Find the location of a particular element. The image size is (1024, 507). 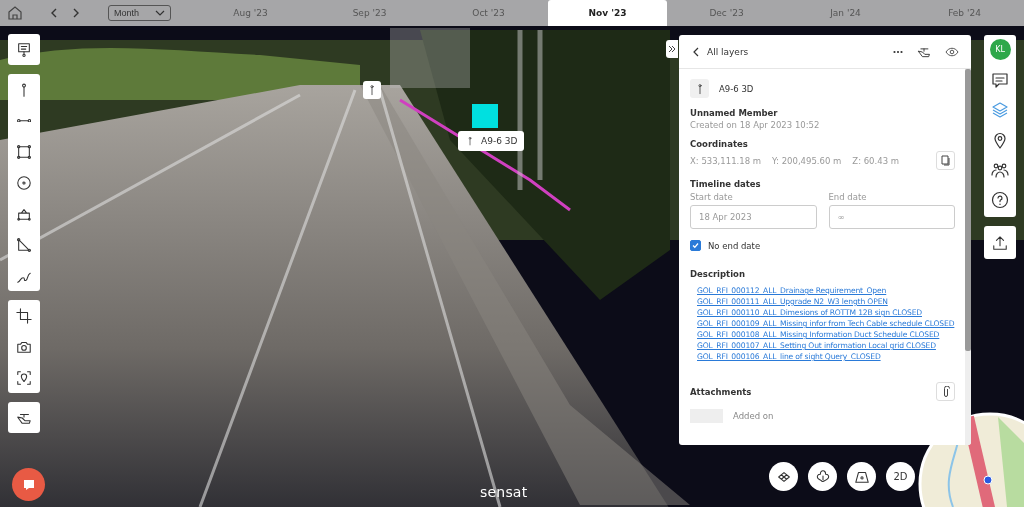

created-date: Created on 18 Apr 2023 10:52 is located at coordinates (755, 125).